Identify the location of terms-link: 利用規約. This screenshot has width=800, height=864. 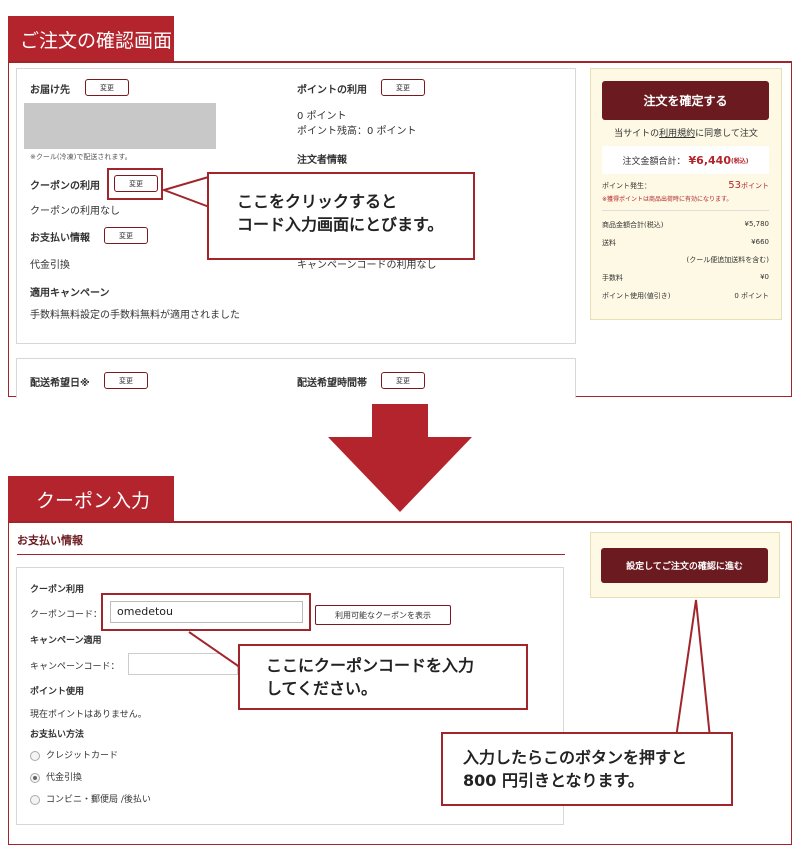
(677, 134).